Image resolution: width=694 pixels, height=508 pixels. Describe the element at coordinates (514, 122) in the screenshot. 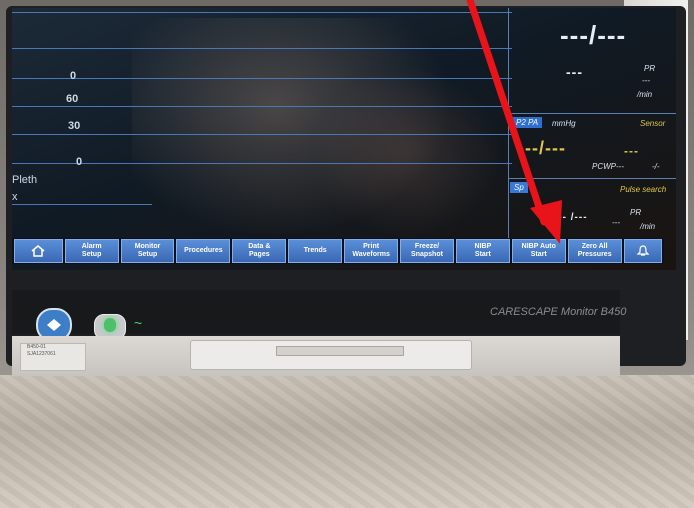

I see `red-annotation-arrow` at that location.